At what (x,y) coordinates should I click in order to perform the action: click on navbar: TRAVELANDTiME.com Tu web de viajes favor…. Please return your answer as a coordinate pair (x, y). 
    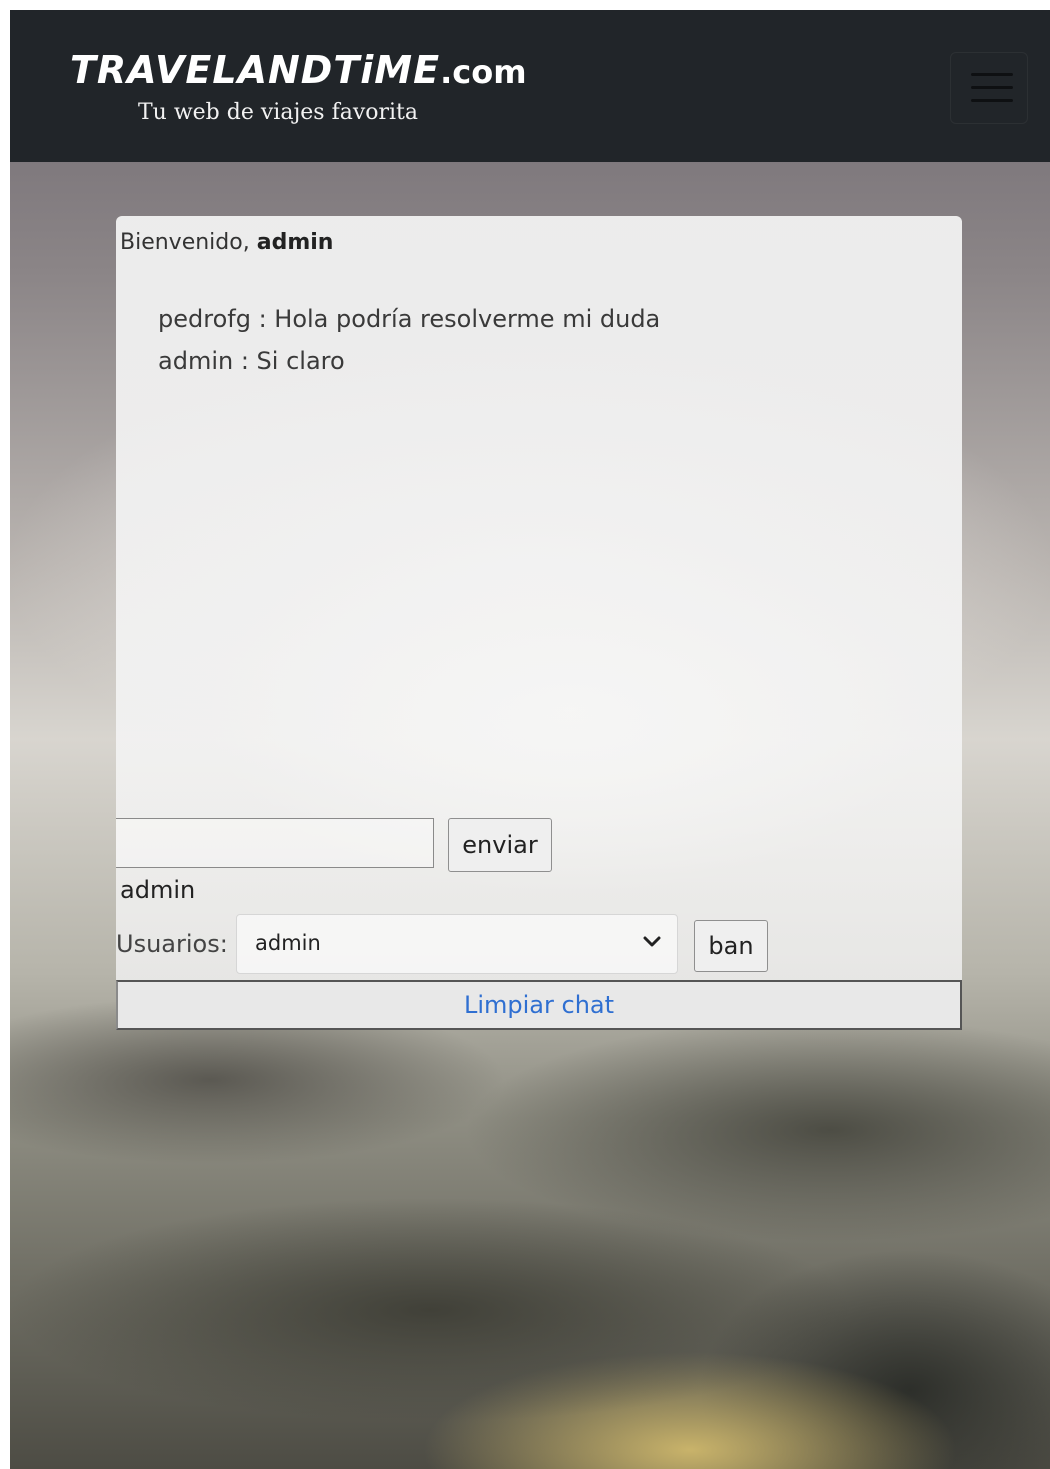
    Looking at the image, I should click on (530, 86).